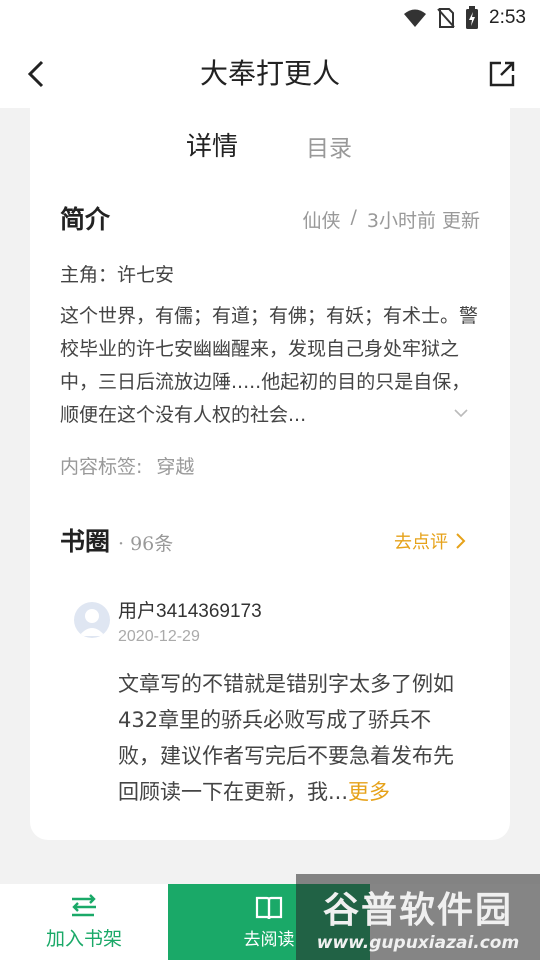 The width and height of the screenshot is (540, 960). Describe the element at coordinates (84, 904) in the screenshot. I see `add-shelf-icon` at that location.